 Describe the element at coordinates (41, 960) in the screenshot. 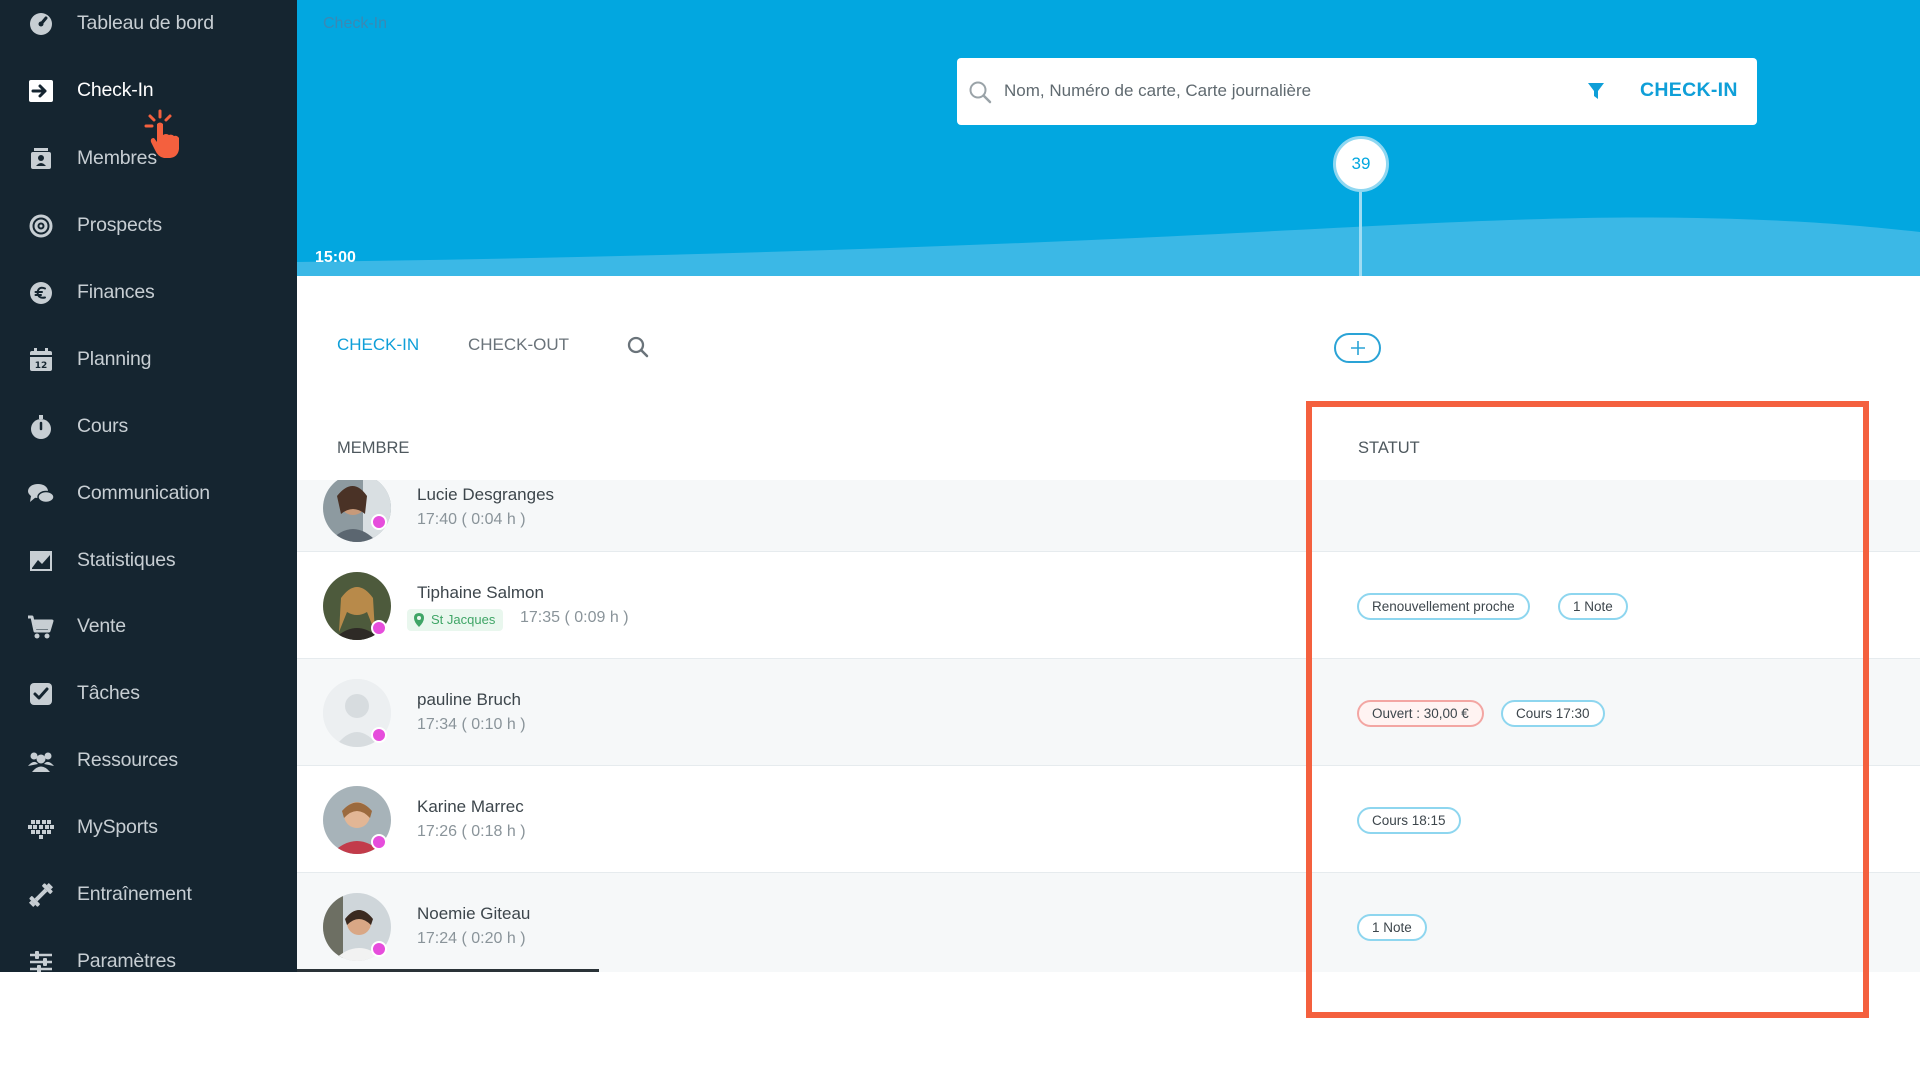

I see `sliders-icon` at that location.